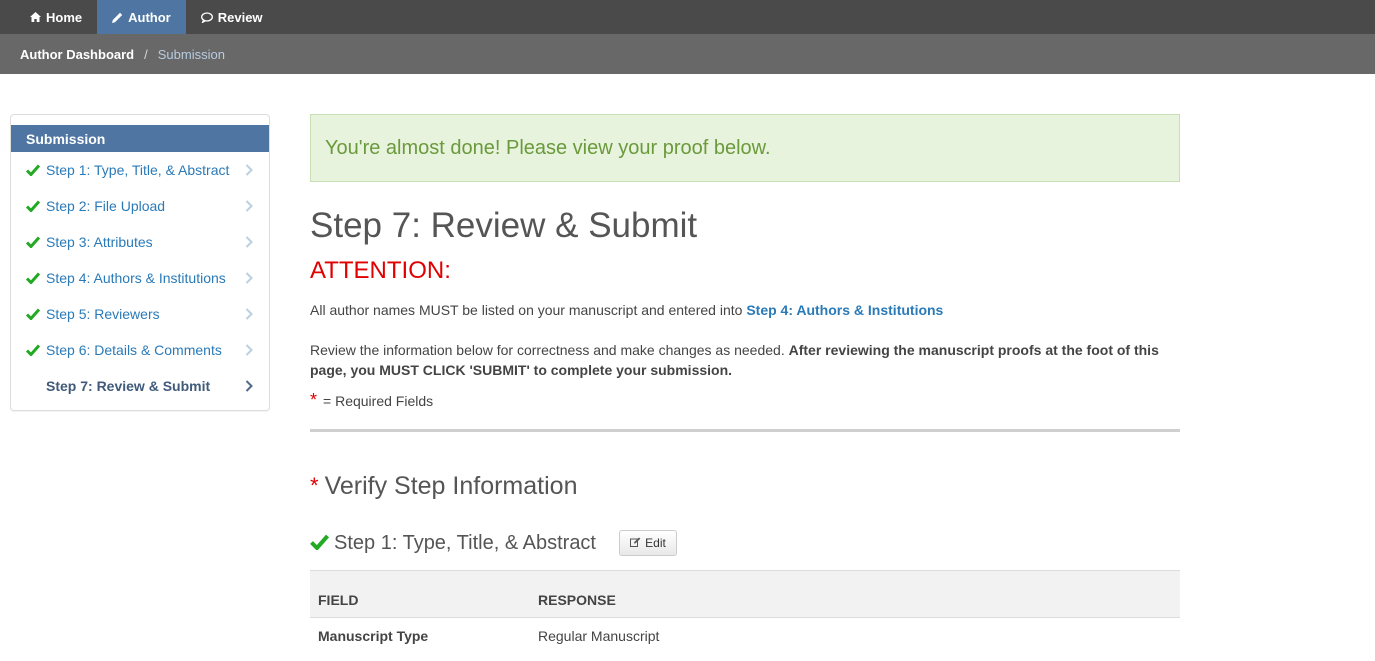  I want to click on required-fields-text: = Required Fields, so click(378, 400).